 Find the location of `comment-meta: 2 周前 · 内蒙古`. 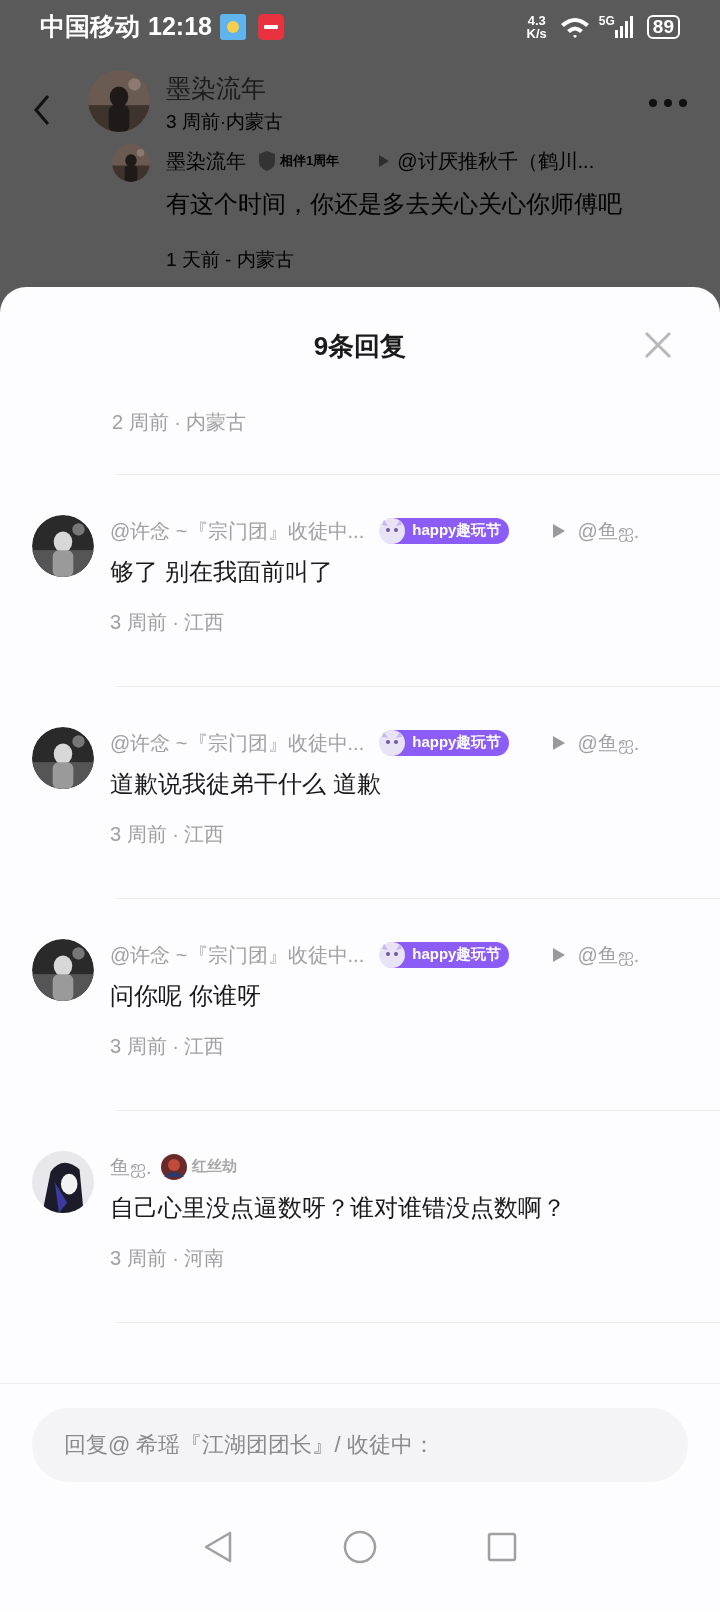

comment-meta: 2 周前 · 内蒙古 is located at coordinates (179, 421).